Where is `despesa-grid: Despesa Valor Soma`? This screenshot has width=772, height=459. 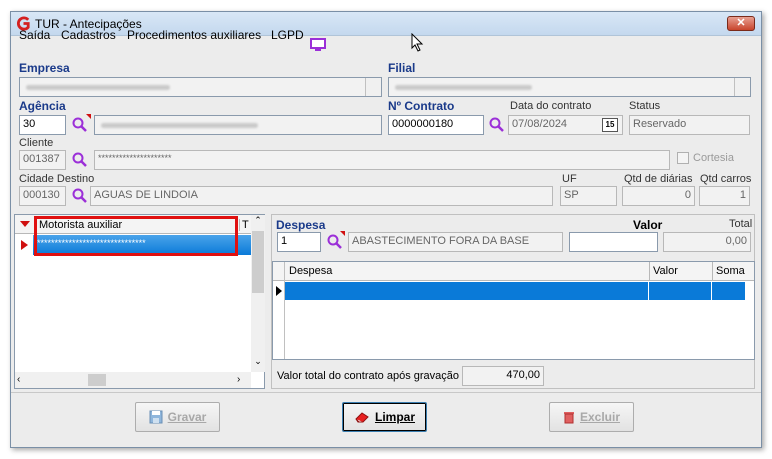
despesa-grid: Despesa Valor Soma is located at coordinates (513, 310).